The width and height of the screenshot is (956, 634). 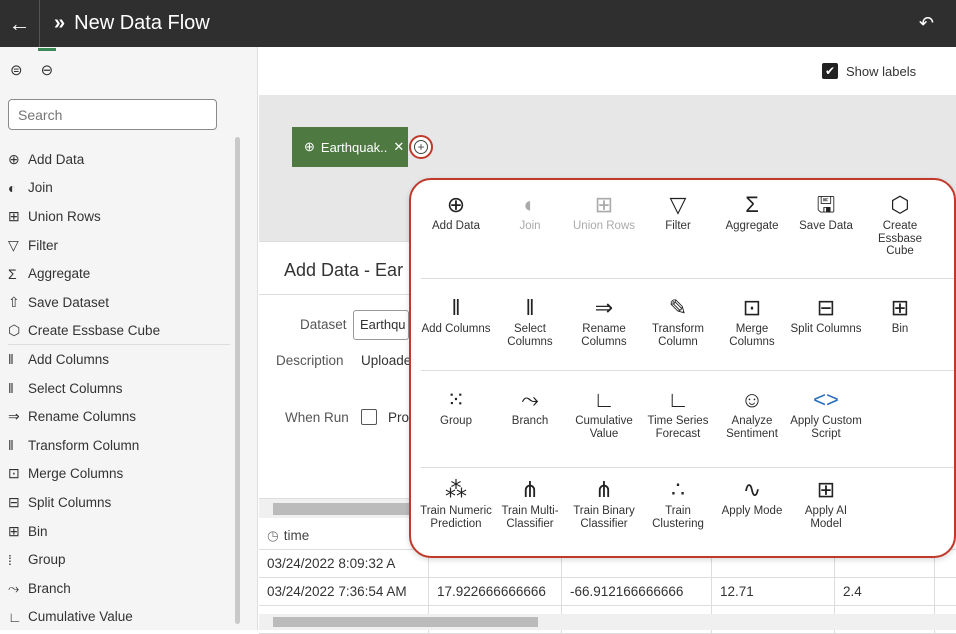 I want to click on popup-step-item: Σ Aggregate, so click(x=752, y=224).